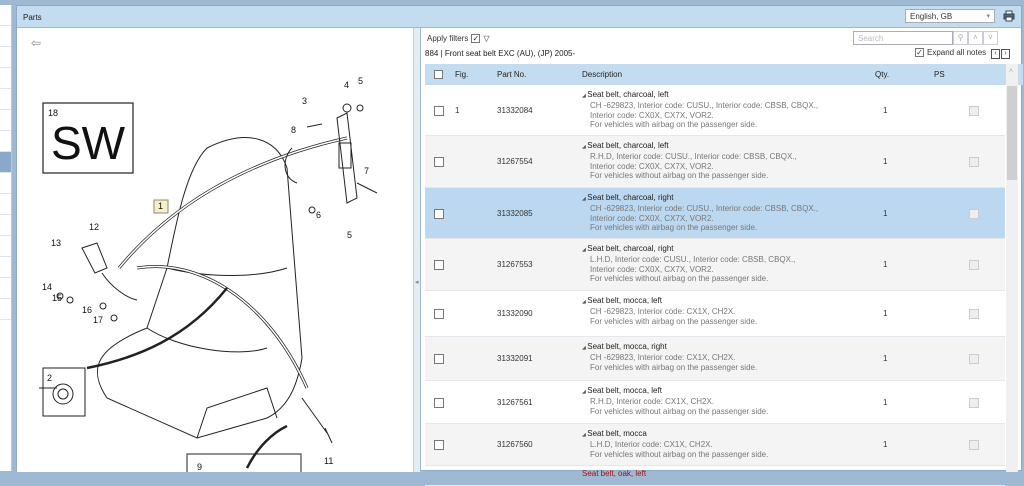 This screenshot has width=1024, height=486. Describe the element at coordinates (98, 320) in the screenshot. I see `callout-17: 17` at that location.